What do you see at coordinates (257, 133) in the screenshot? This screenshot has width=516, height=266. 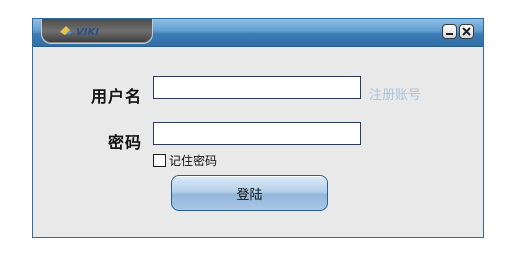 I see `password-input` at bounding box center [257, 133].